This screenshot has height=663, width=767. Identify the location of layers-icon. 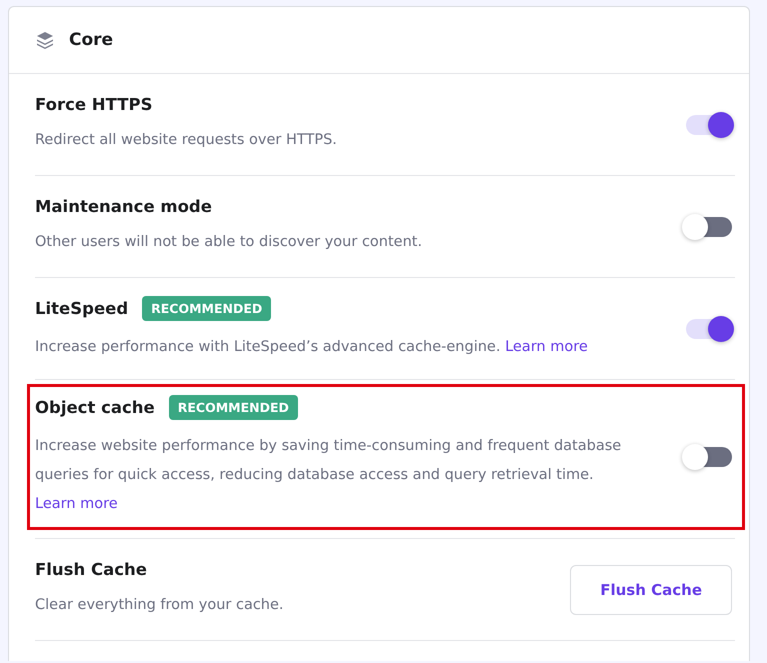
(45, 40).